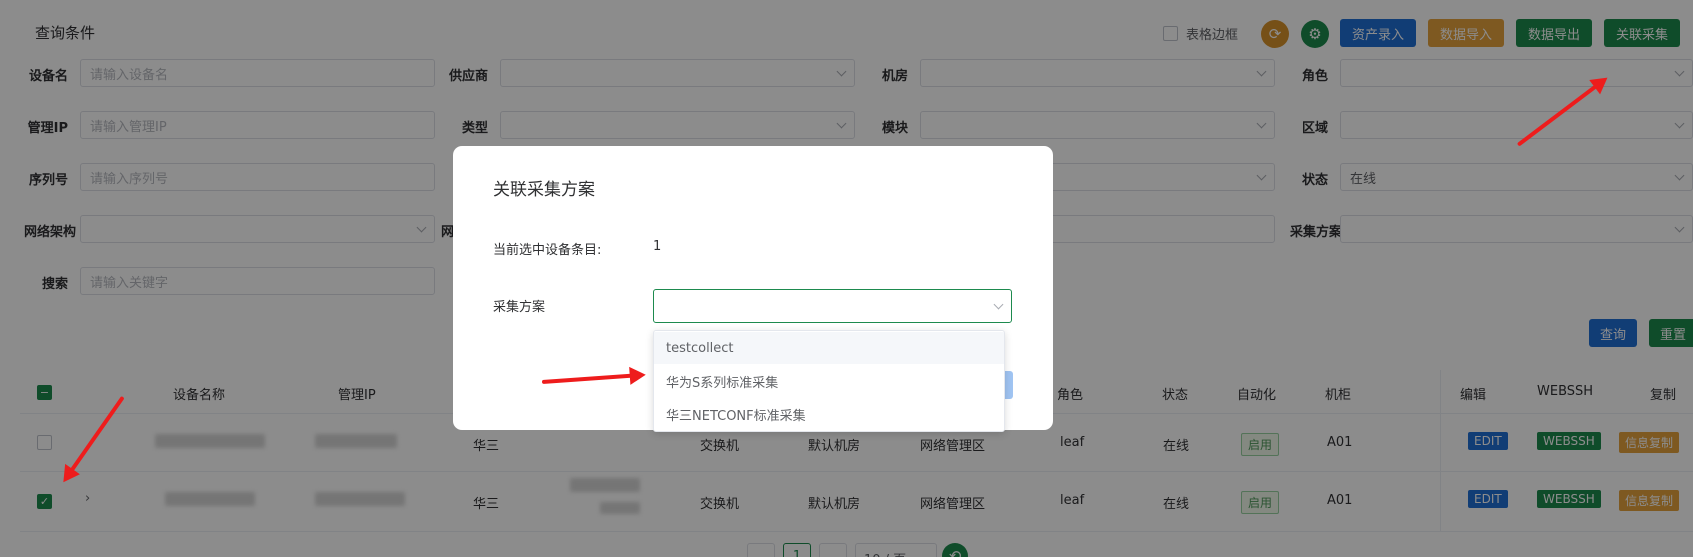 This screenshot has width=1693, height=557. Describe the element at coordinates (832, 306) in the screenshot. I see `collect-plan-dropdown` at that location.